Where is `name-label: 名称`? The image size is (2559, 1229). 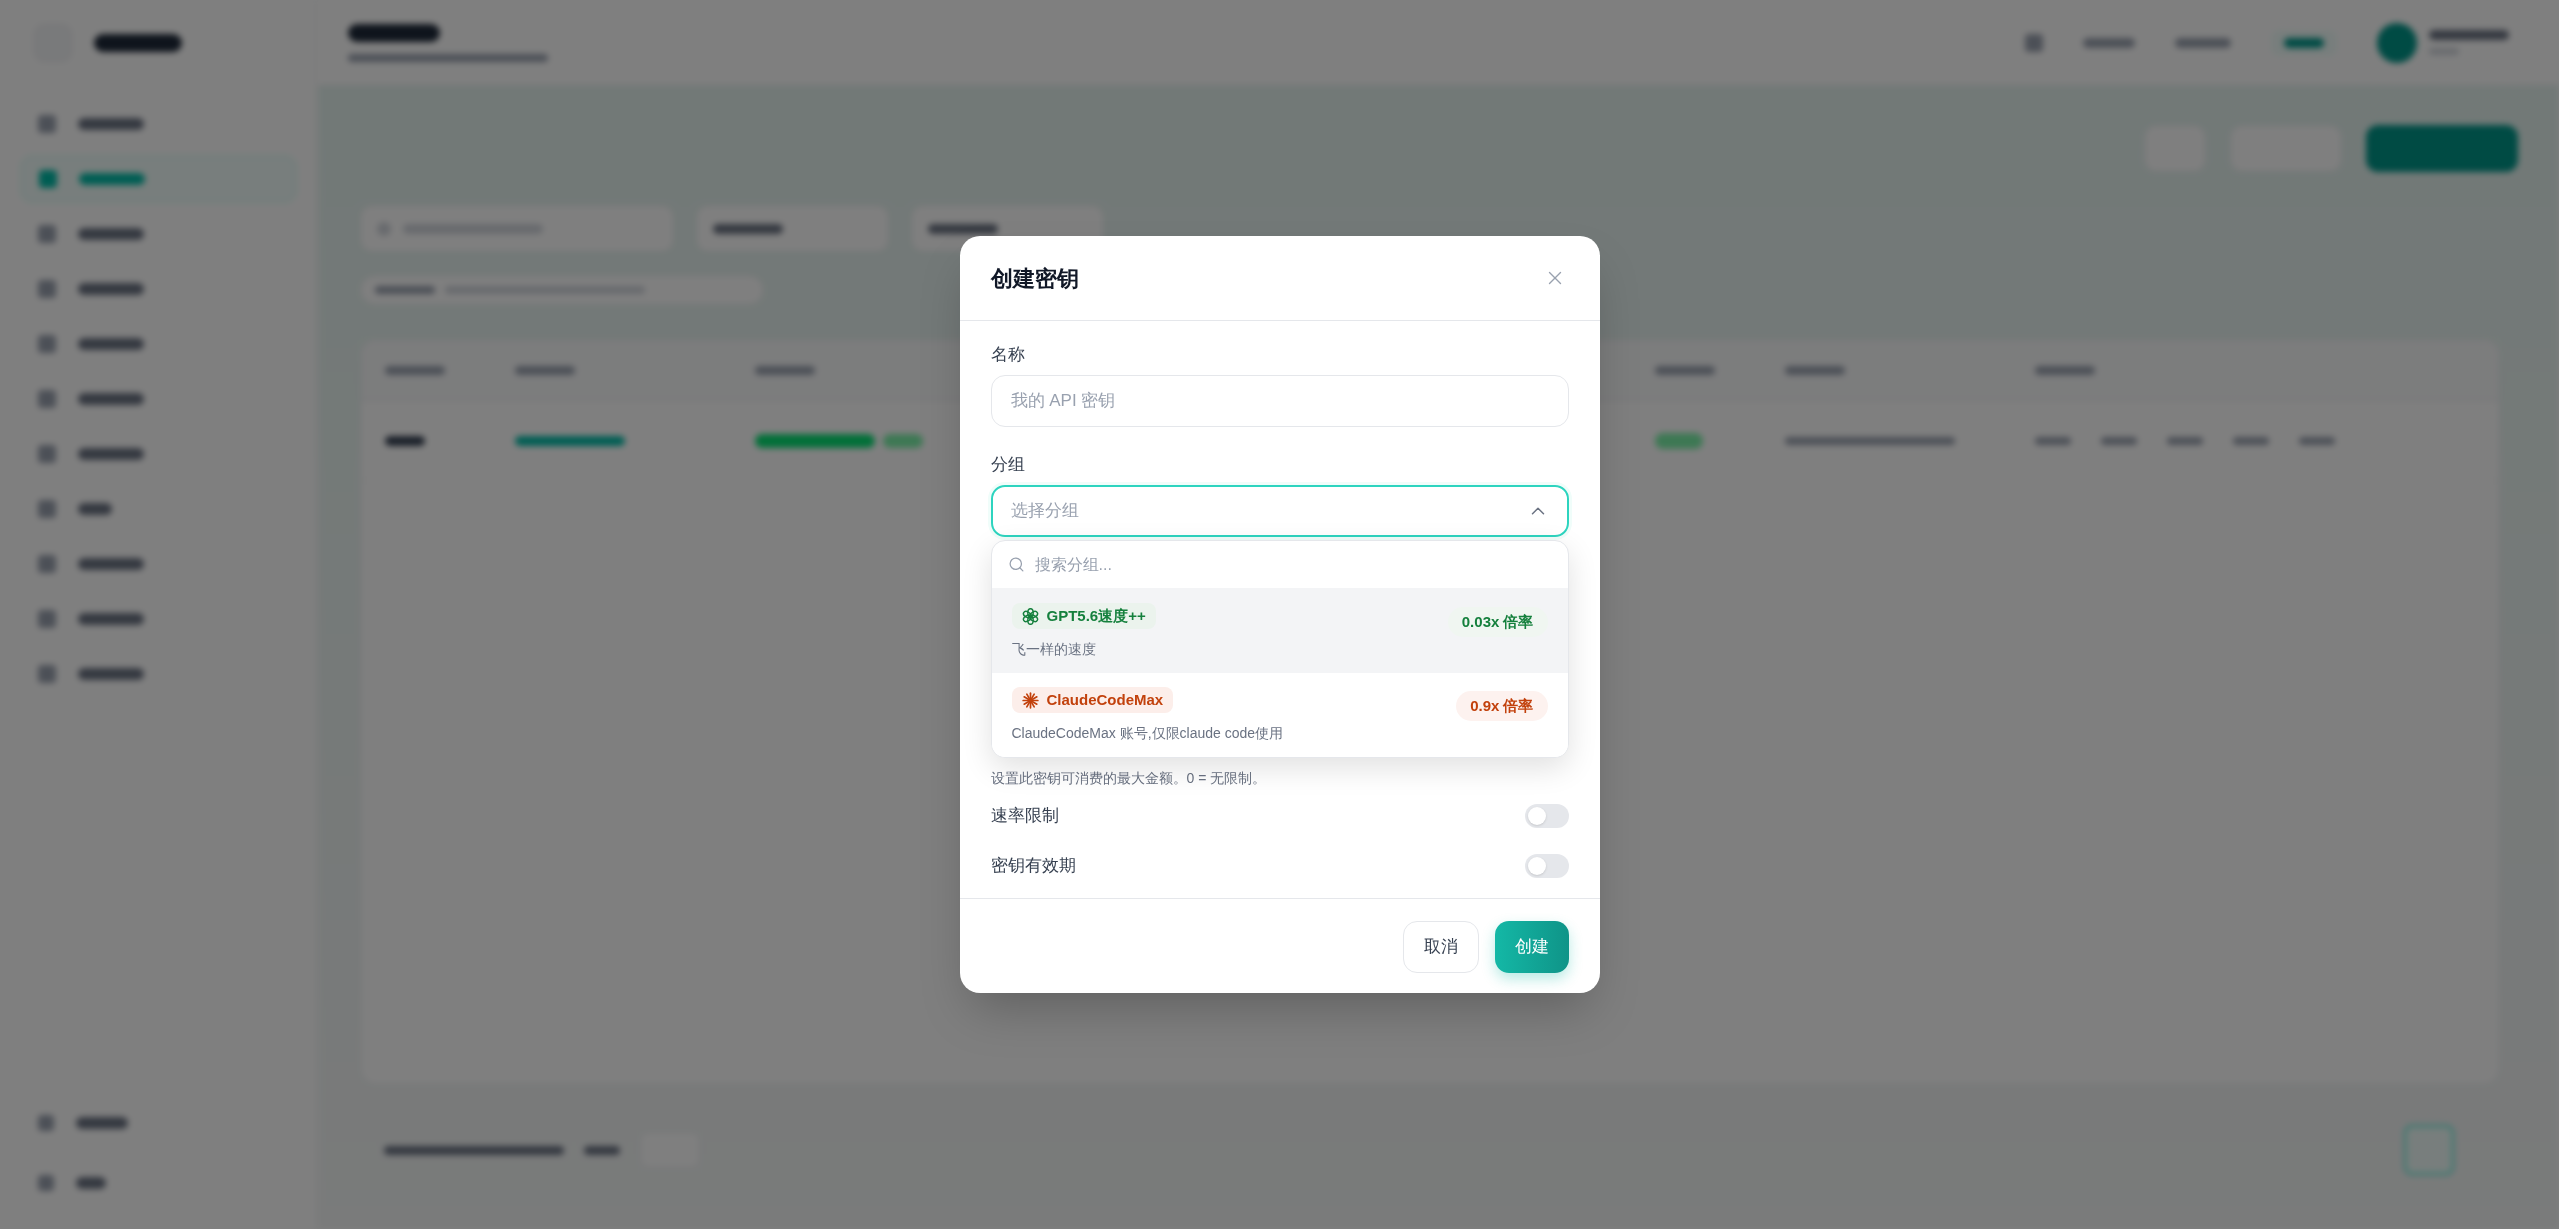
name-label: 名称 is located at coordinates (1008, 355).